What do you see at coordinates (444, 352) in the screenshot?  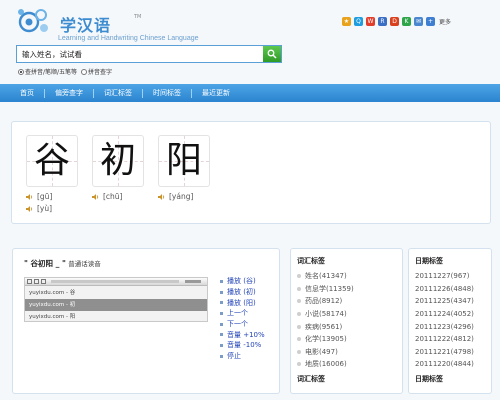 I see `date-tag-item: 20111221(4798)` at bounding box center [444, 352].